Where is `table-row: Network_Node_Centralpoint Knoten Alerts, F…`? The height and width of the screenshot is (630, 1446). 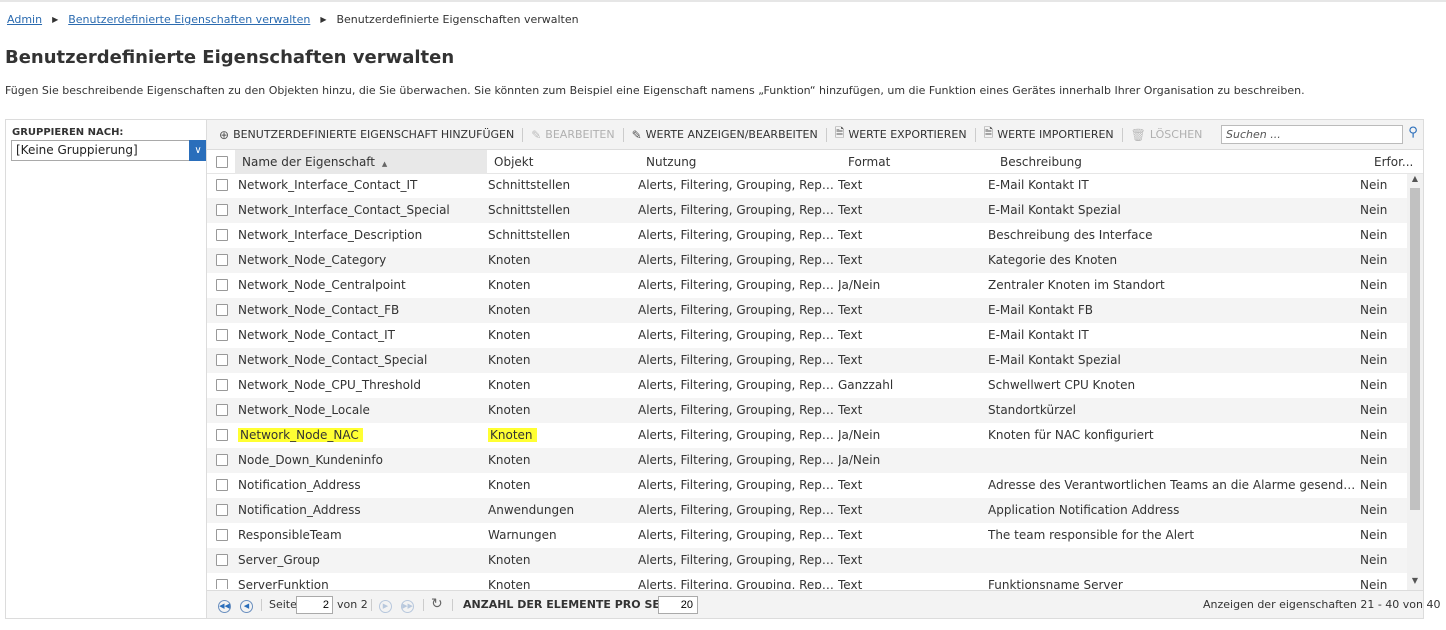
table-row: Network_Node_Centralpoint Knoten Alerts, F… is located at coordinates (807, 285).